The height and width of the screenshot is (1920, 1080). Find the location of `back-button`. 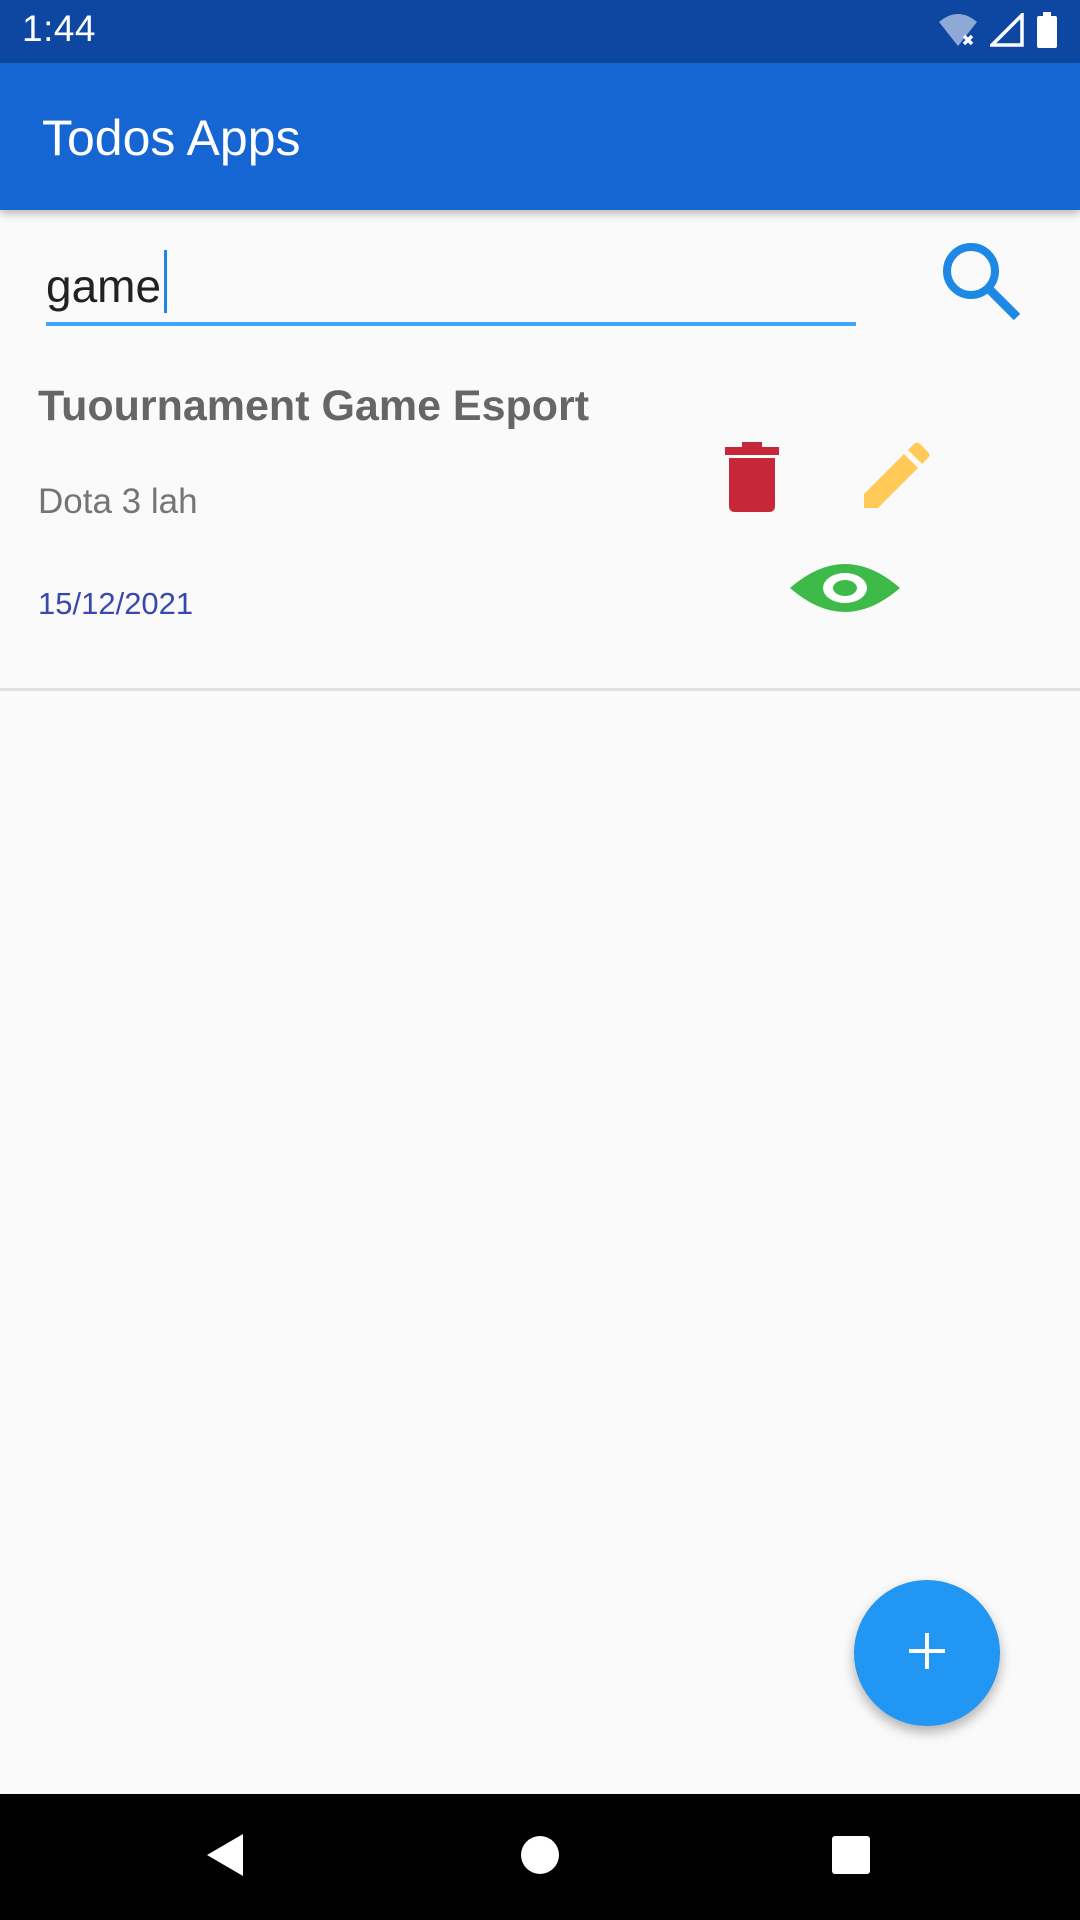

back-button is located at coordinates (225, 1857).